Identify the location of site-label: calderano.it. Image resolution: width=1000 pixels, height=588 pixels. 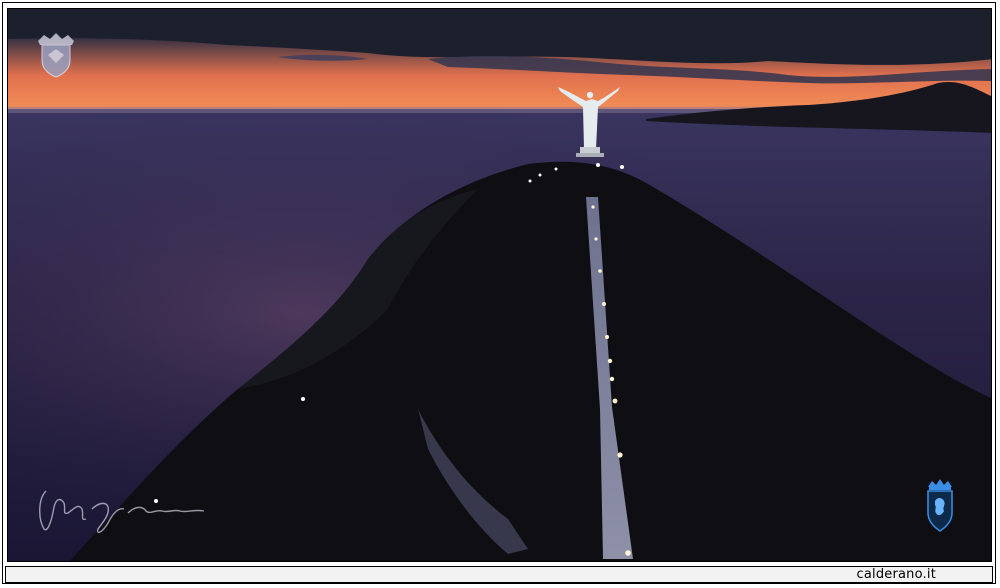
(896, 574).